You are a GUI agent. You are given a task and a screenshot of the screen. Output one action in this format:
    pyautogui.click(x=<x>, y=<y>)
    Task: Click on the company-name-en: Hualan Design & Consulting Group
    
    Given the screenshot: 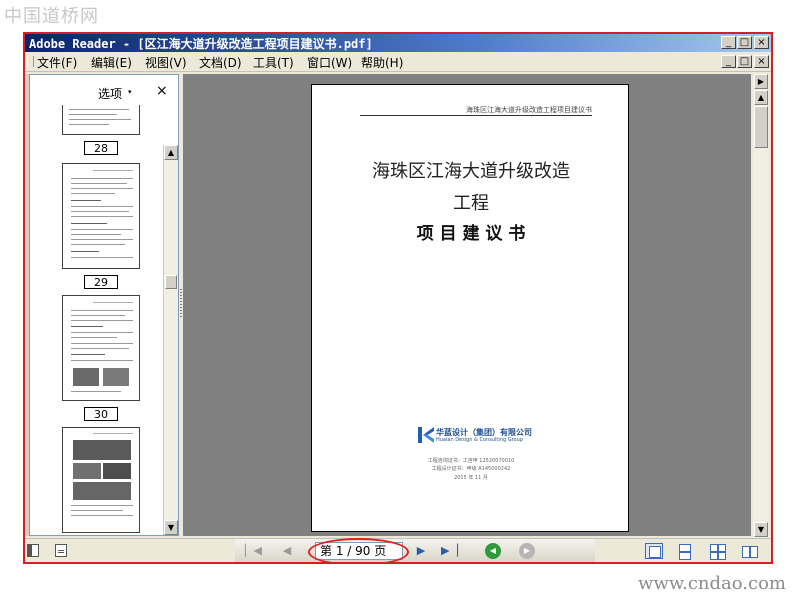 What is the action you would take?
    pyautogui.click(x=479, y=440)
    